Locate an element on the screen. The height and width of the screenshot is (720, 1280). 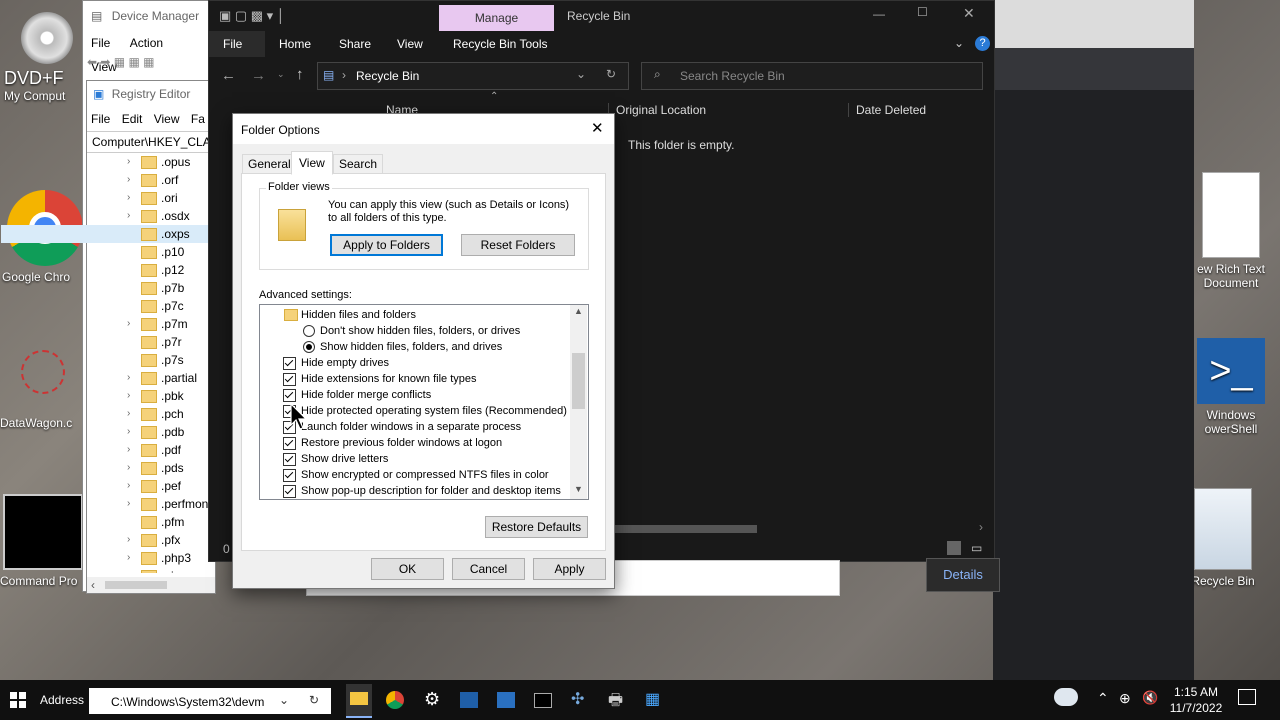
registry-hscrollbar: ‹ is located at coordinates (151, 585).